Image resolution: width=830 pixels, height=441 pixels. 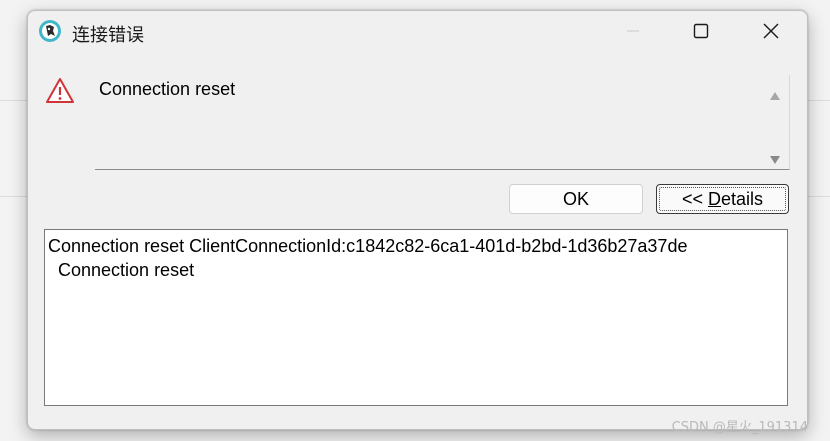 What do you see at coordinates (417, 32) in the screenshot?
I see `title-bar: 连接错误` at bounding box center [417, 32].